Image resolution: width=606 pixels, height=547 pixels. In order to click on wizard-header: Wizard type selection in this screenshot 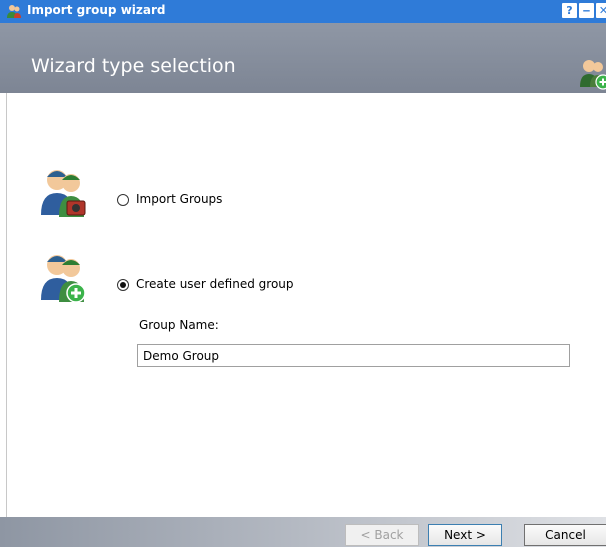, I will do `click(303, 58)`.